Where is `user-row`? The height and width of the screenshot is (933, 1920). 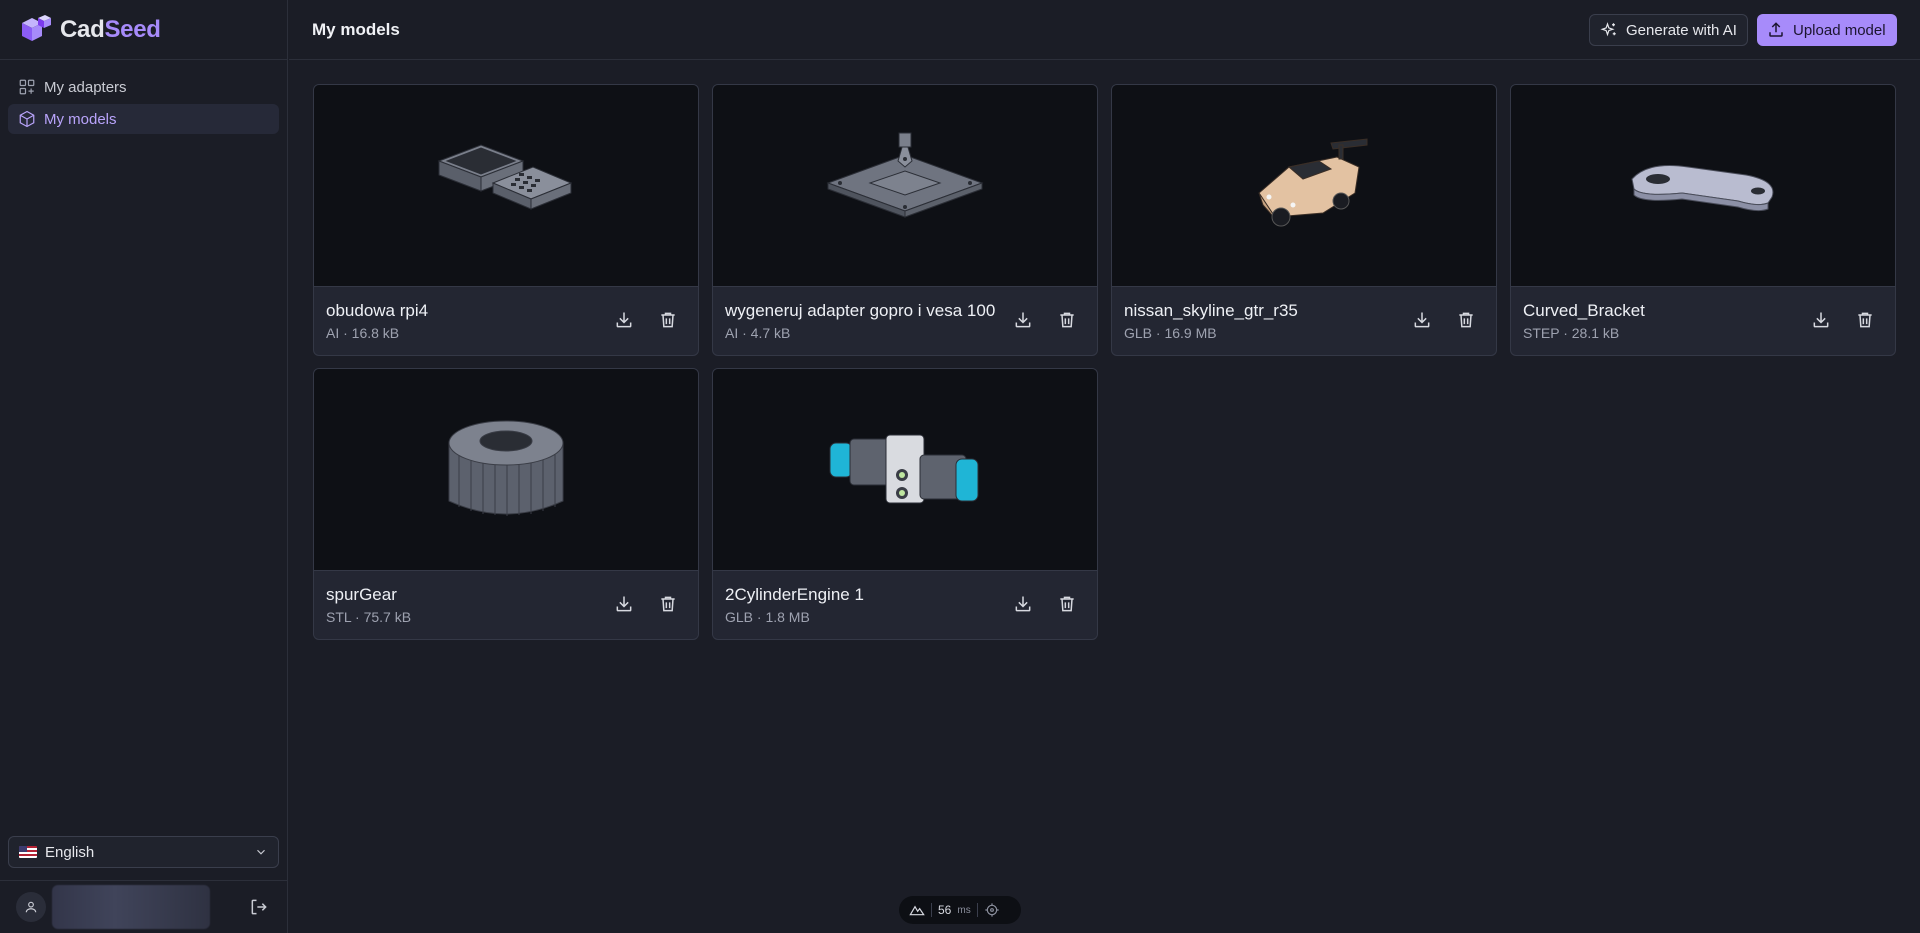
user-row is located at coordinates (144, 907).